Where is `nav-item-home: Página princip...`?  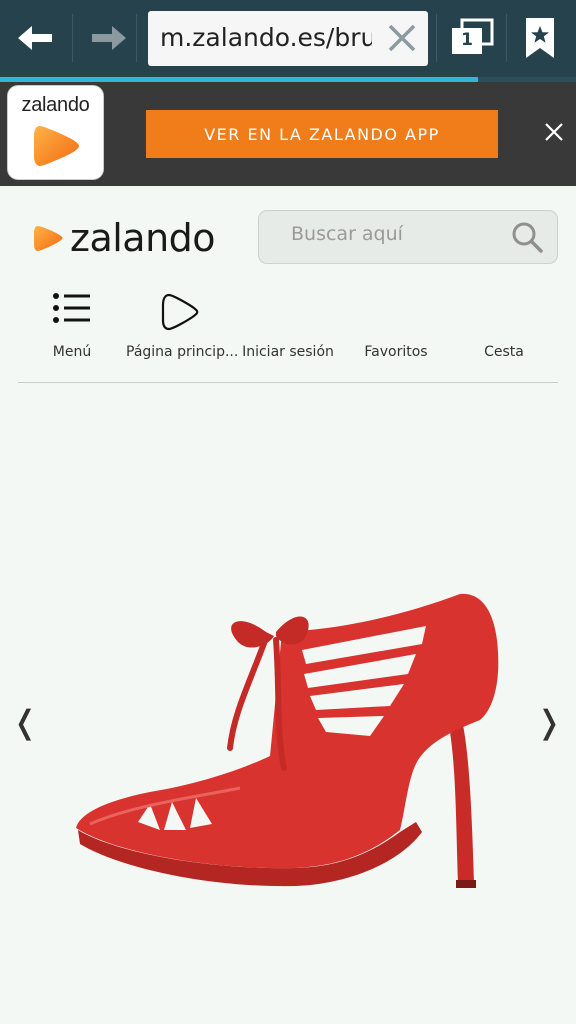 nav-item-home: Página princip... is located at coordinates (182, 334).